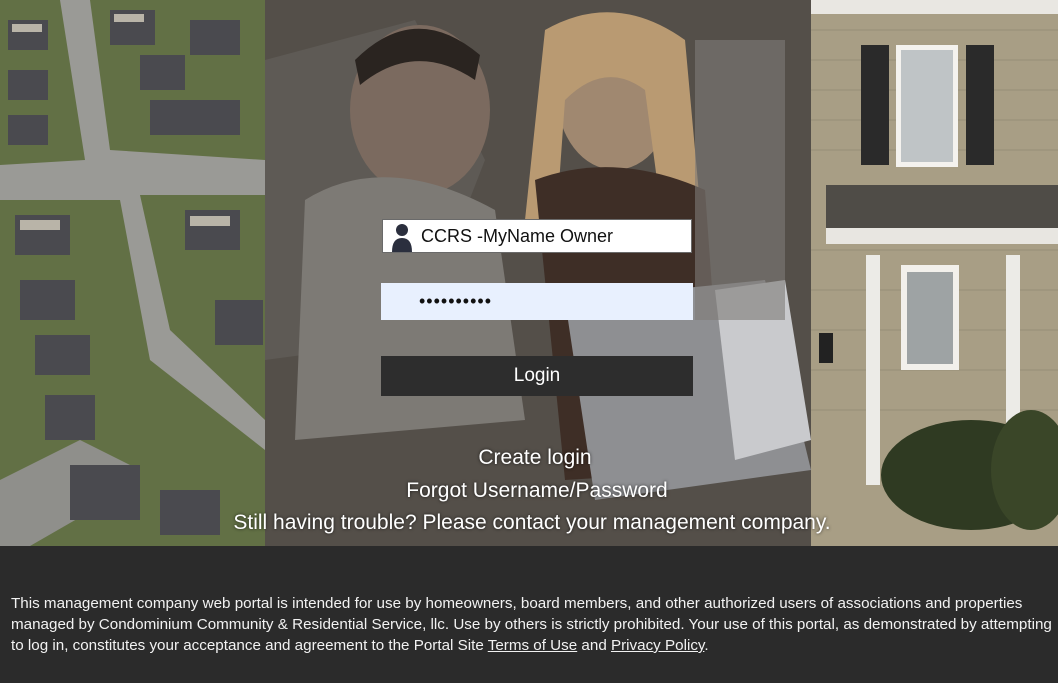  What do you see at coordinates (529, 458) in the screenshot?
I see `create-login-link: Create login` at bounding box center [529, 458].